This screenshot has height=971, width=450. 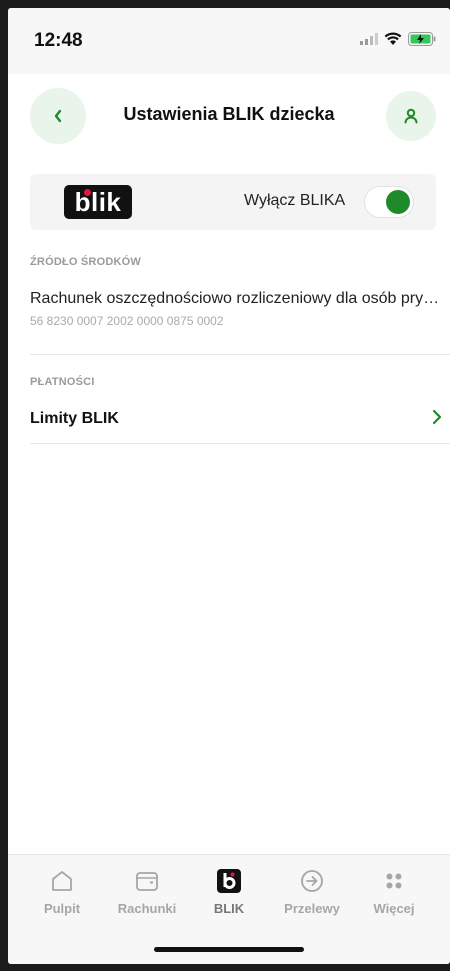 What do you see at coordinates (147, 891) in the screenshot?
I see `tab-rachunki: Rachunki` at bounding box center [147, 891].